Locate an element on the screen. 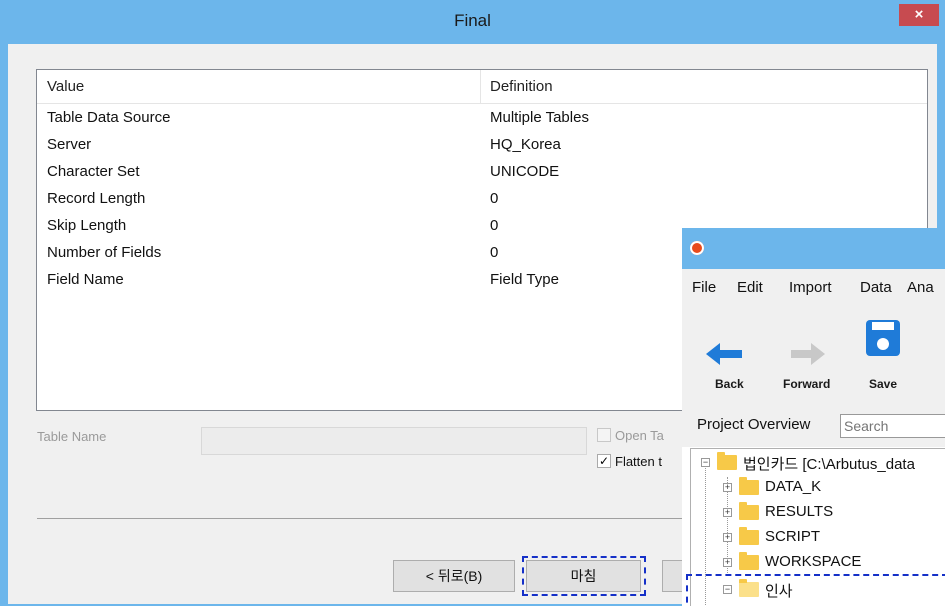 Image resolution: width=945 pixels, height=606 pixels. arbutus-logo-icon is located at coordinates (697, 248).